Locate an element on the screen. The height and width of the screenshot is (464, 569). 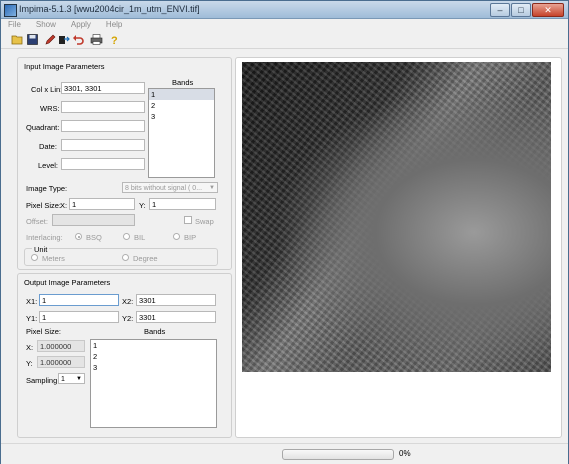
maximize-button: □ is located at coordinates (521, 10).